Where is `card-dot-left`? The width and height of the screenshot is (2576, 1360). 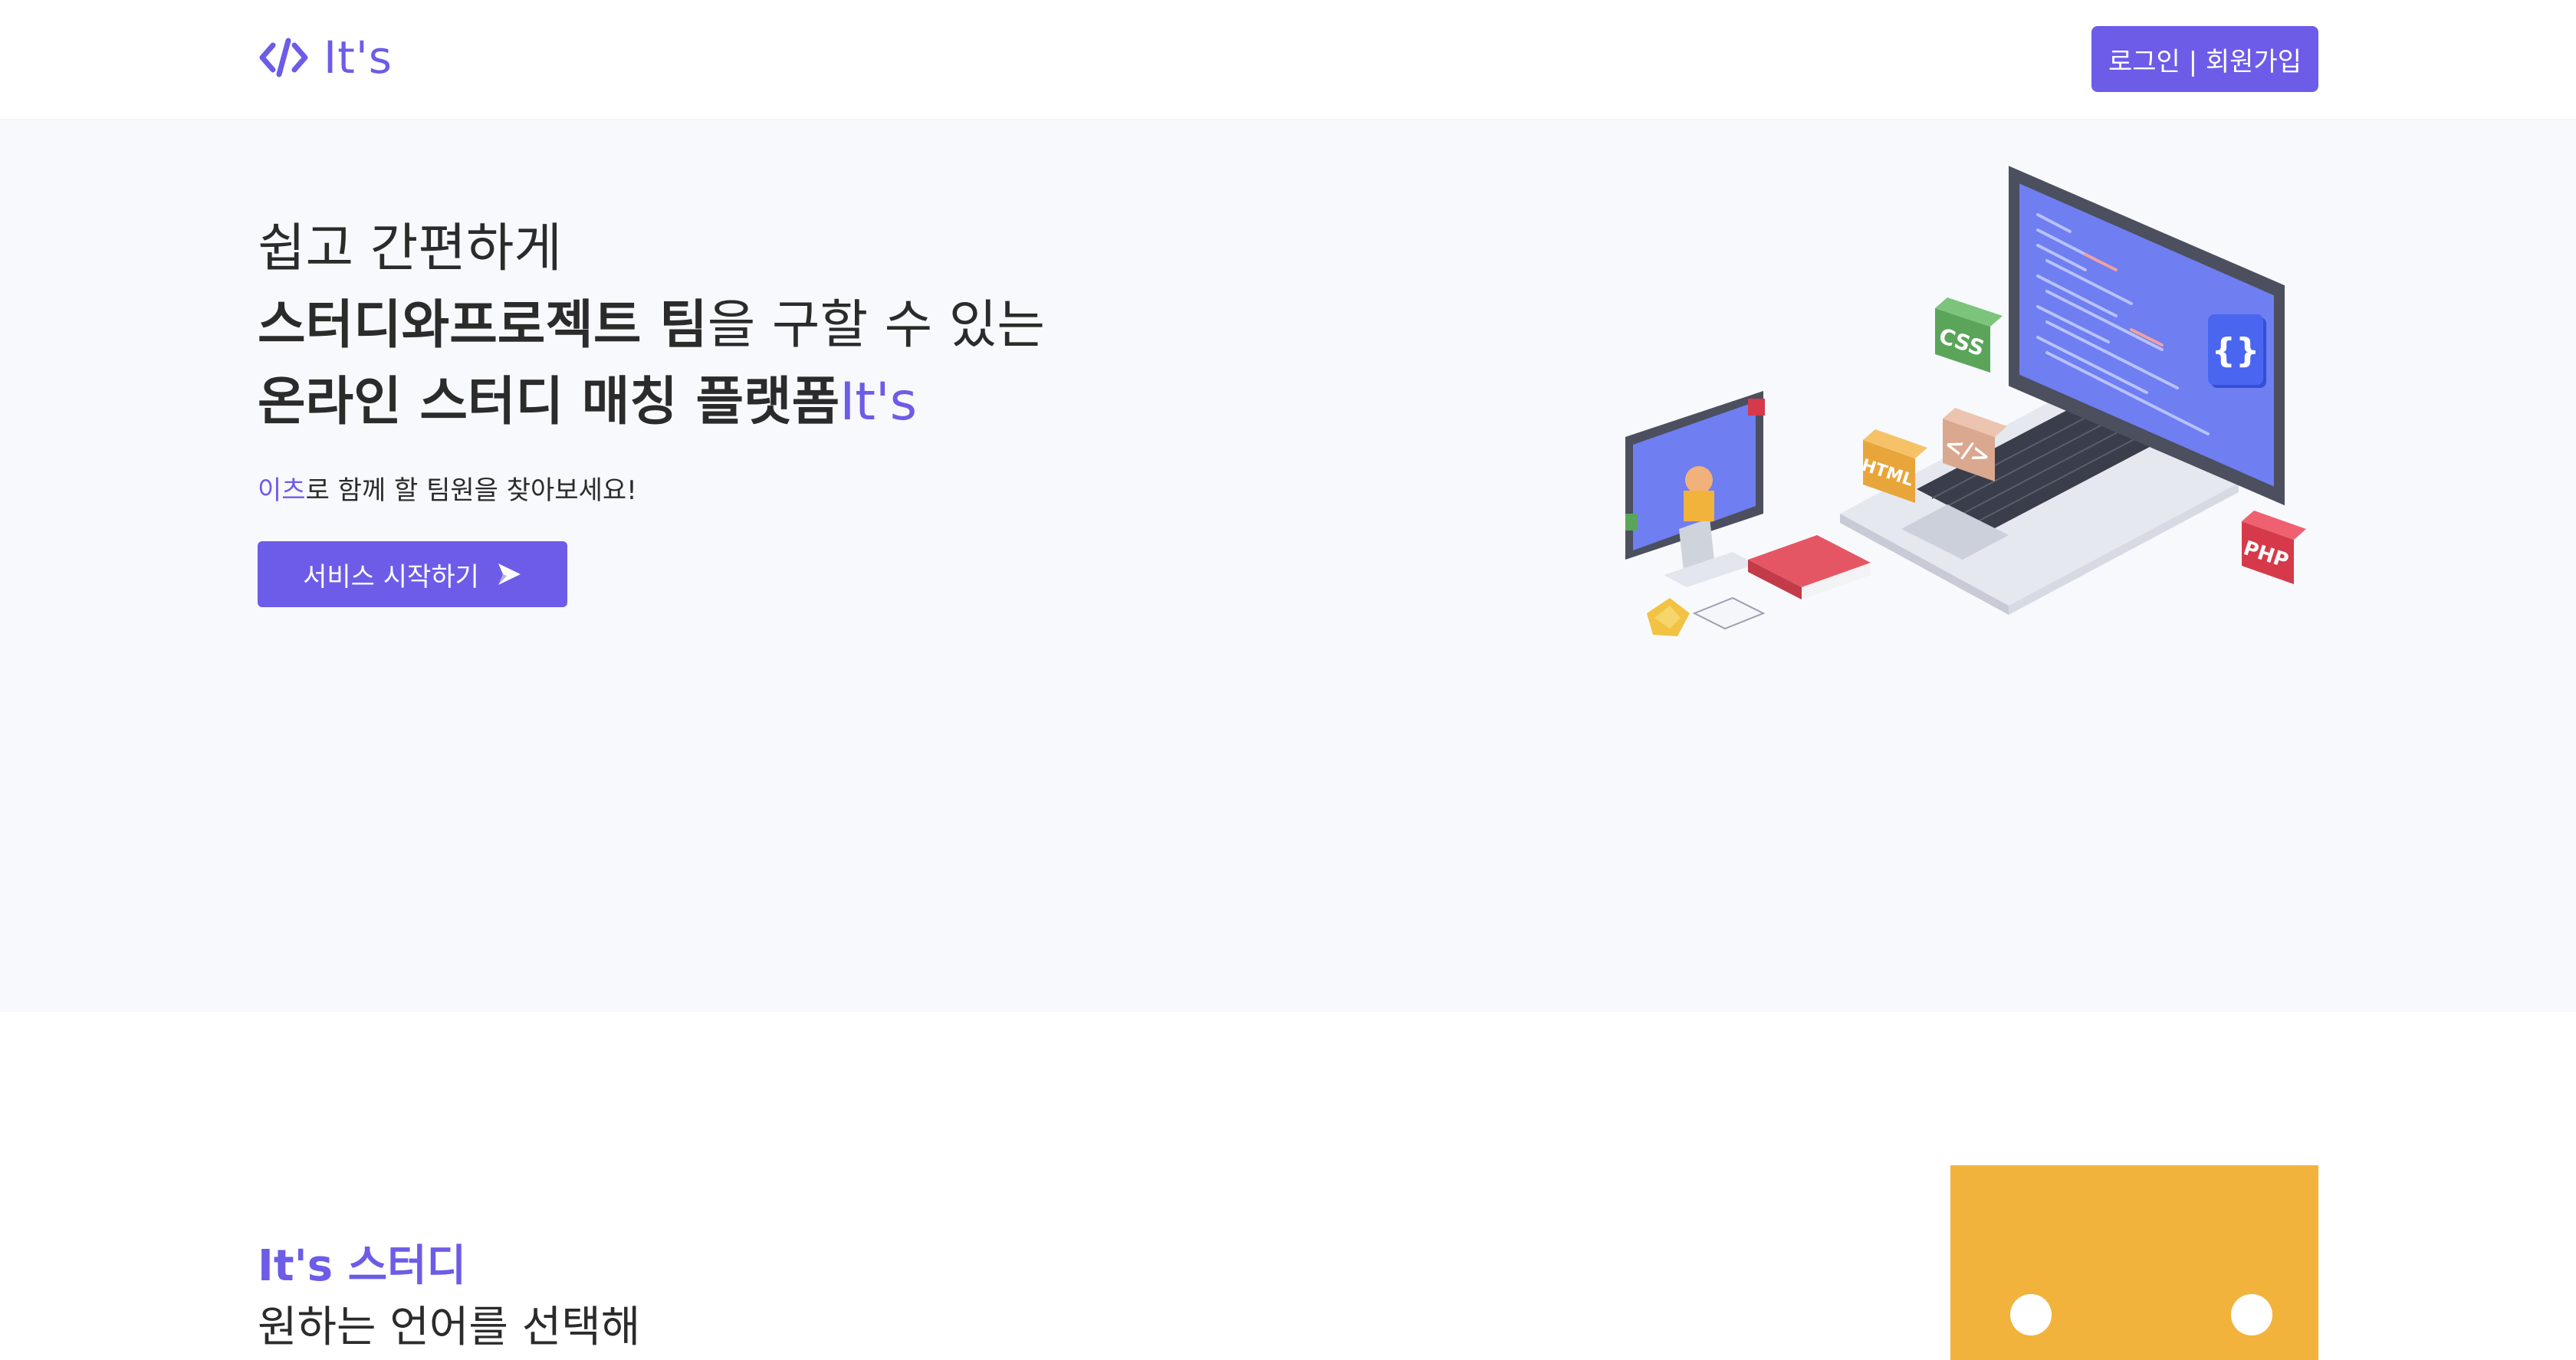 card-dot-left is located at coordinates (2031, 1314).